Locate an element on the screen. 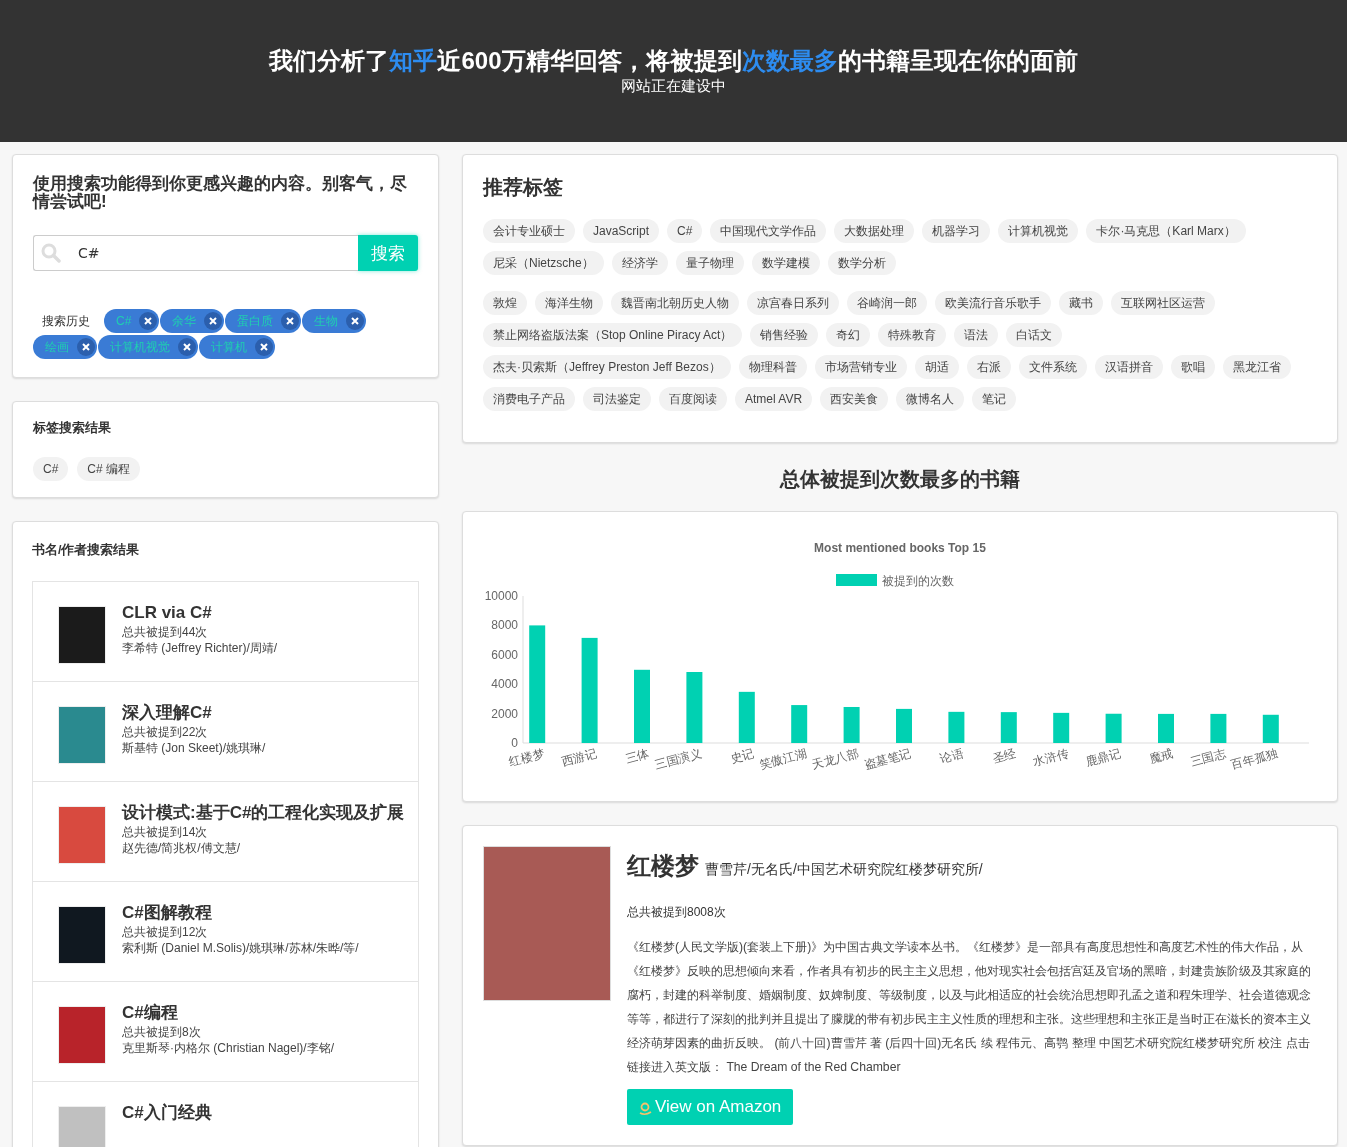  book-result: CLR via C# 总共被提到44次 李希特 (Jeffrey Richter)/周靖/ is located at coordinates (225, 632).